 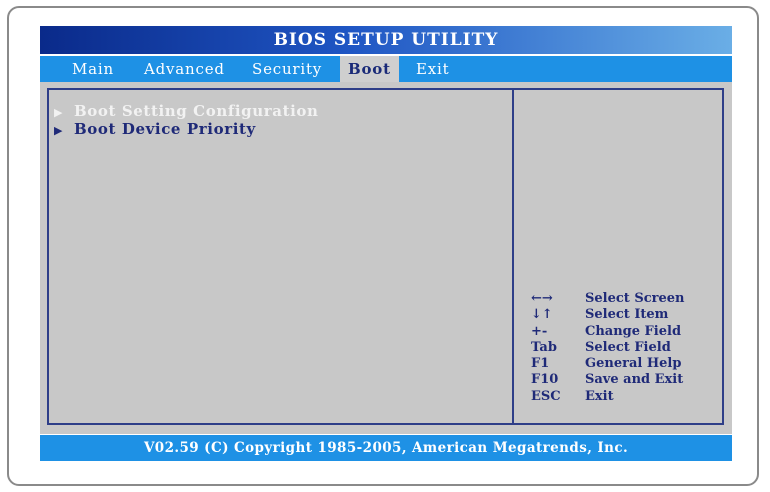 I want to click on help-desc: Change Field, so click(x=633, y=331).